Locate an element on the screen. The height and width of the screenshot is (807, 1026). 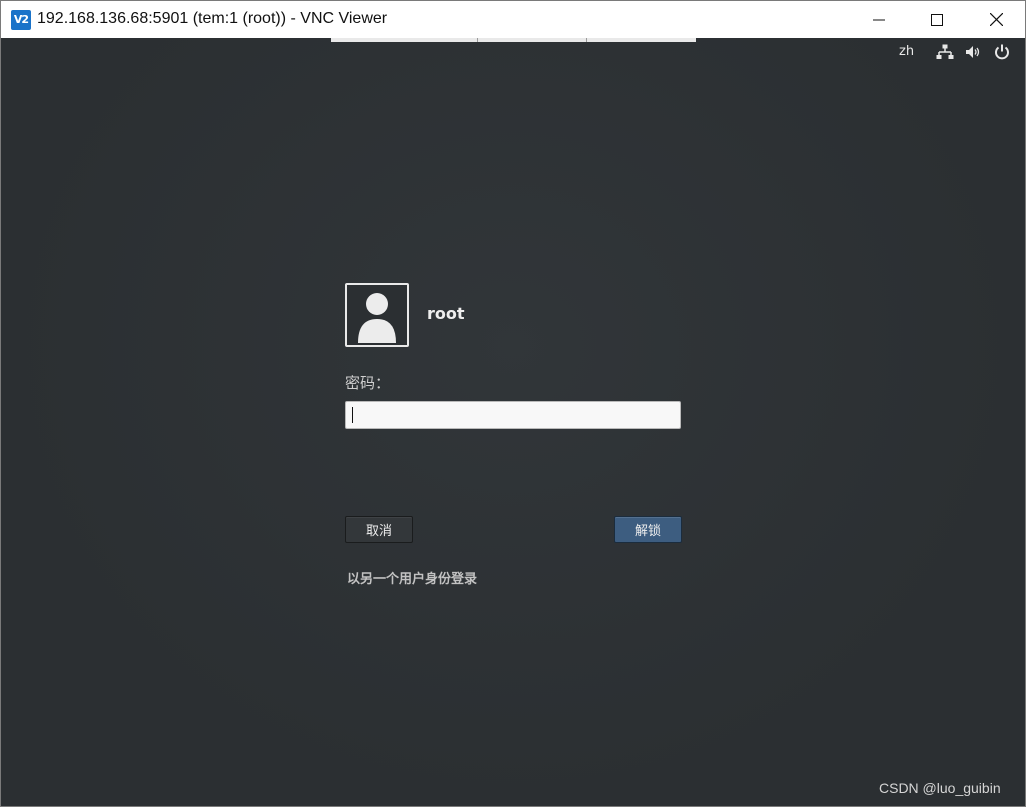
unlock-button: 解锁 is located at coordinates (648, 529).